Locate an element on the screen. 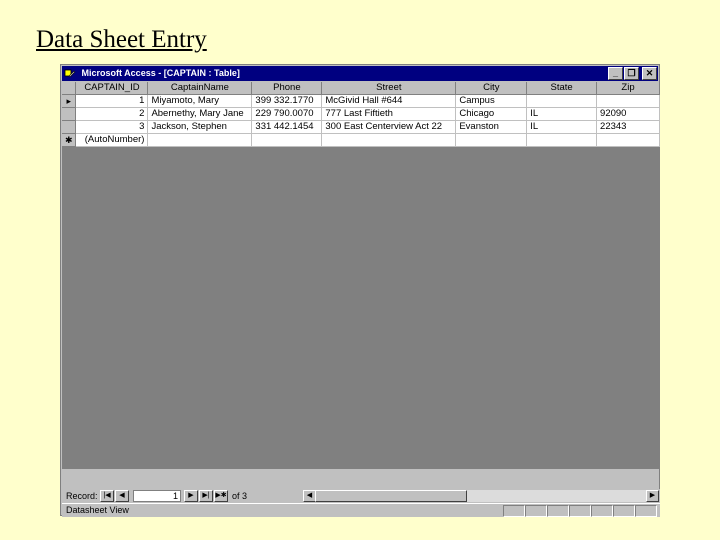 The width and height of the screenshot is (720, 540). column-header-zip: Zip is located at coordinates (628, 88).